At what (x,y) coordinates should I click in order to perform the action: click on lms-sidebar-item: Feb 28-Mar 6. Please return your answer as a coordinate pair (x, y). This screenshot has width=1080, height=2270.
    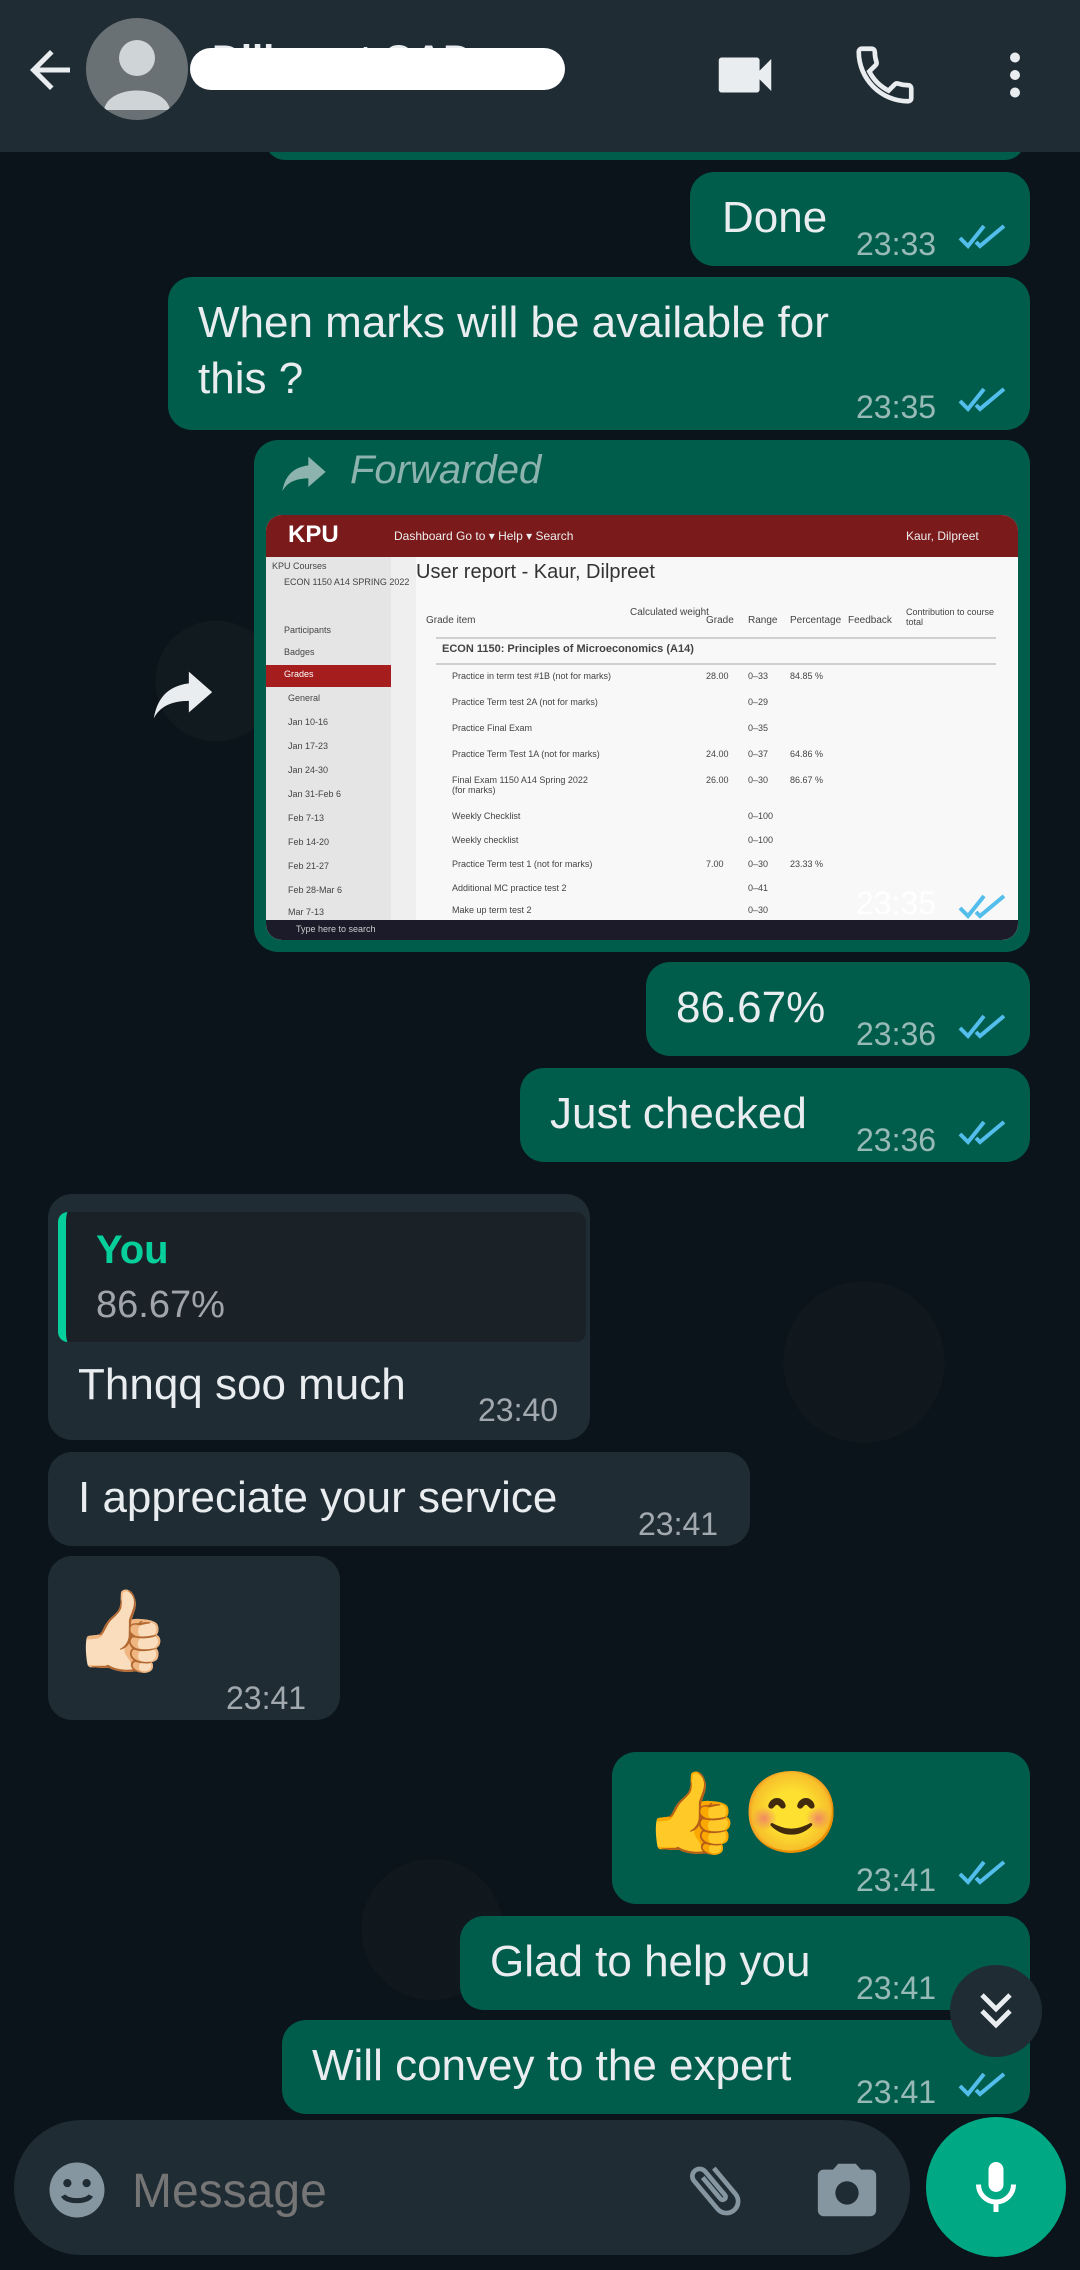
    Looking at the image, I should click on (315, 890).